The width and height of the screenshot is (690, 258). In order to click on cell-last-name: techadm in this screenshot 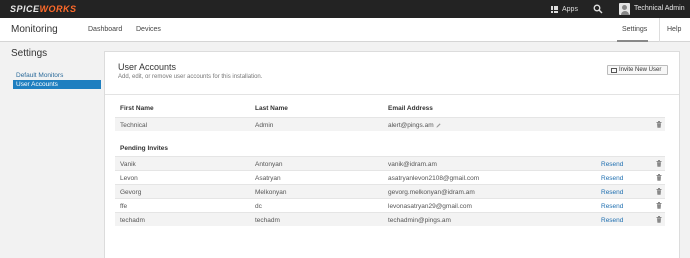, I will do `click(267, 220)`.